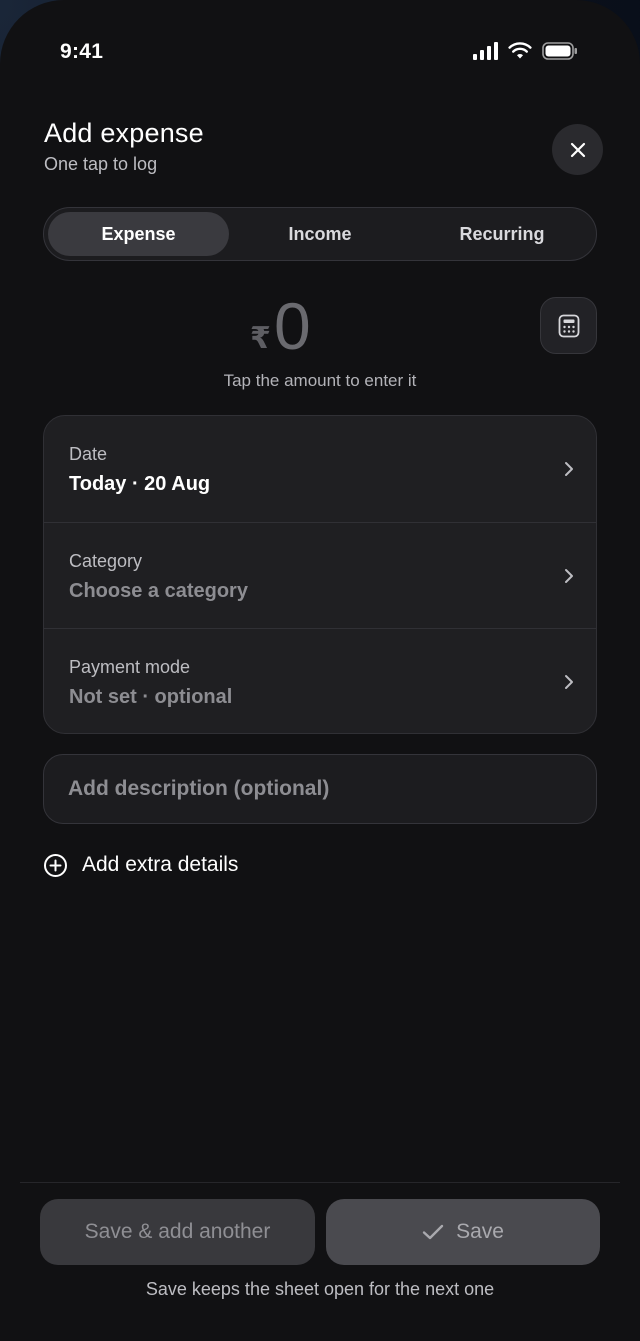 Image resolution: width=640 pixels, height=1341 pixels. I want to click on amount-value: 0, so click(292, 326).